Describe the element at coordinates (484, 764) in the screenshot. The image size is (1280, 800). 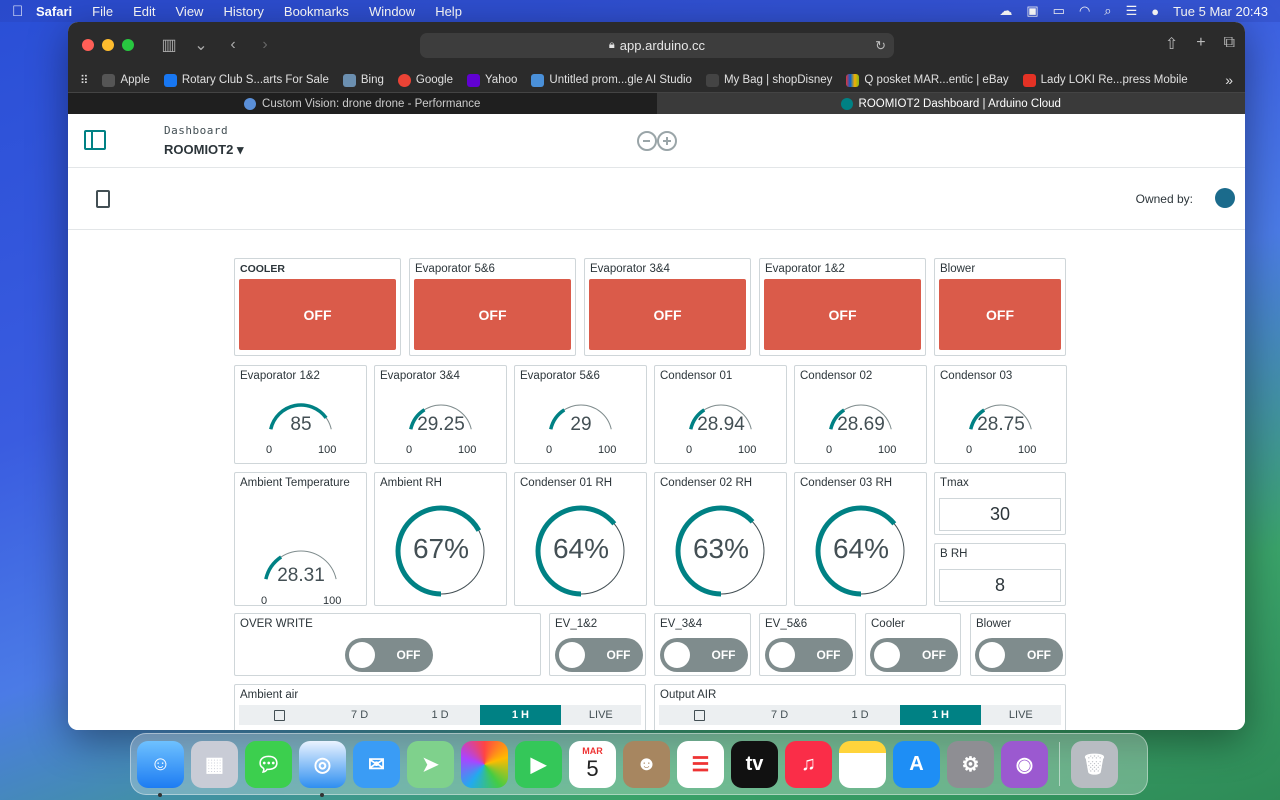
I see `photos-icon` at that location.